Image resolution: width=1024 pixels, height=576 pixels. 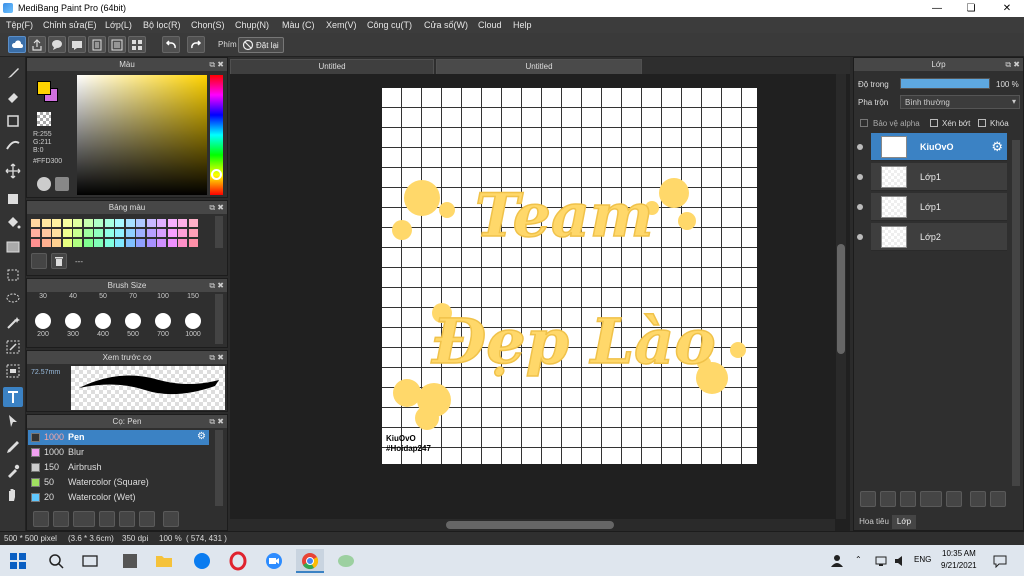 What do you see at coordinates (13, 421) in the screenshot?
I see `operation-tool` at bounding box center [13, 421].